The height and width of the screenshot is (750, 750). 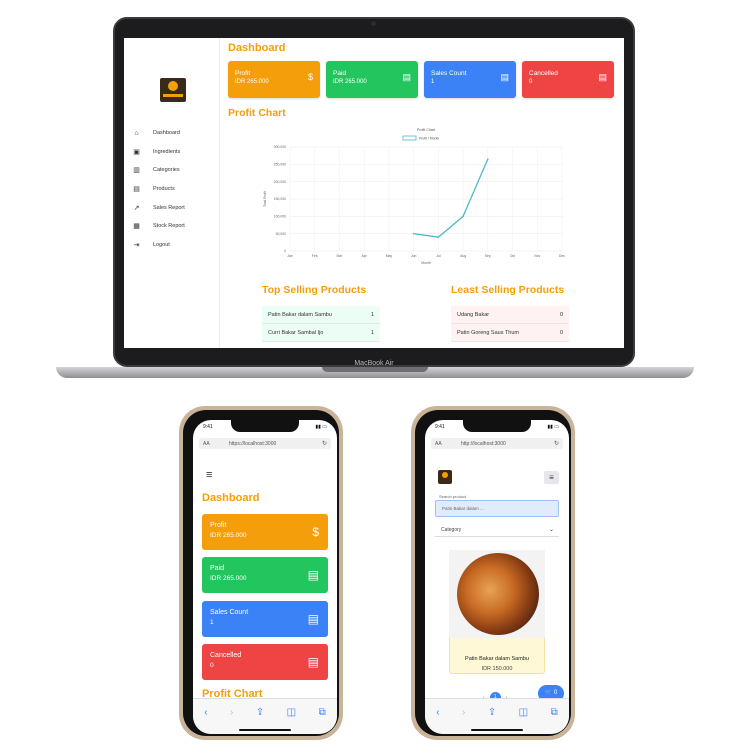 I want to click on box-icon: ▤, so click(x=136, y=190).